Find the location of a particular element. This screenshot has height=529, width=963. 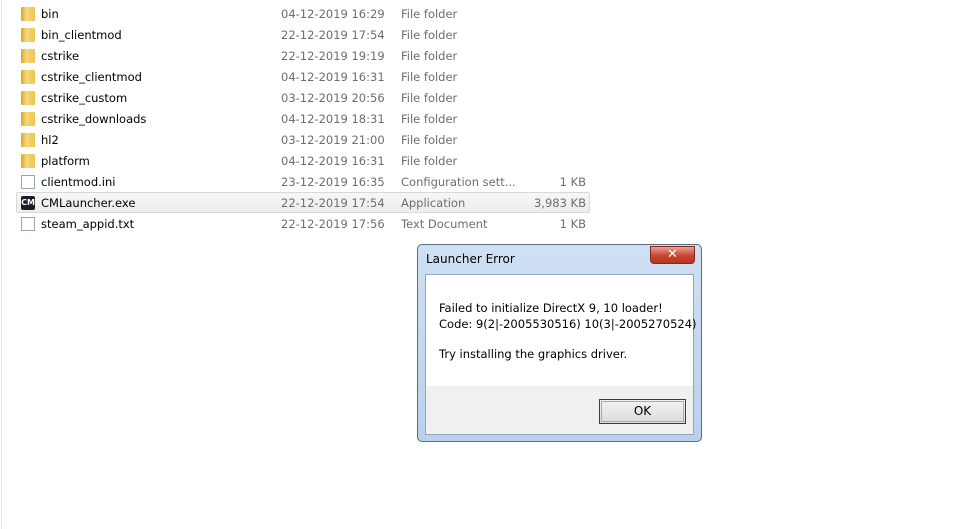

file-name: CMLauncher.exe is located at coordinates (88, 203).